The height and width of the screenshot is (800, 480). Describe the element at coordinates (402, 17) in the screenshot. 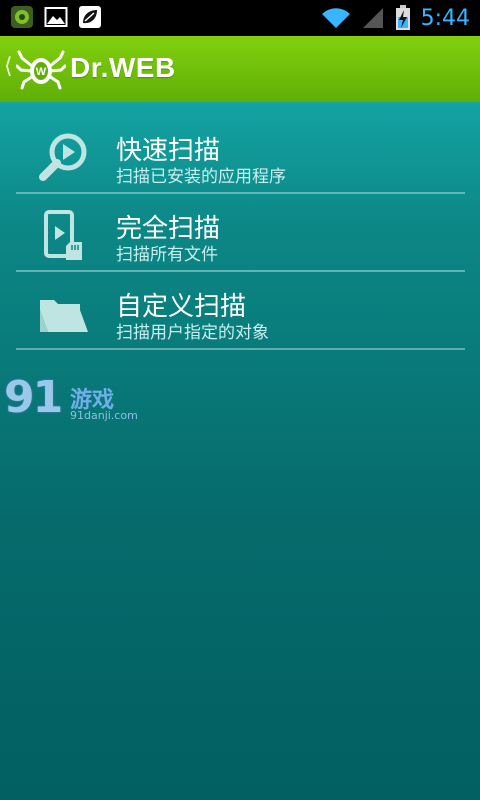

I see `battery-charging-icon` at that location.